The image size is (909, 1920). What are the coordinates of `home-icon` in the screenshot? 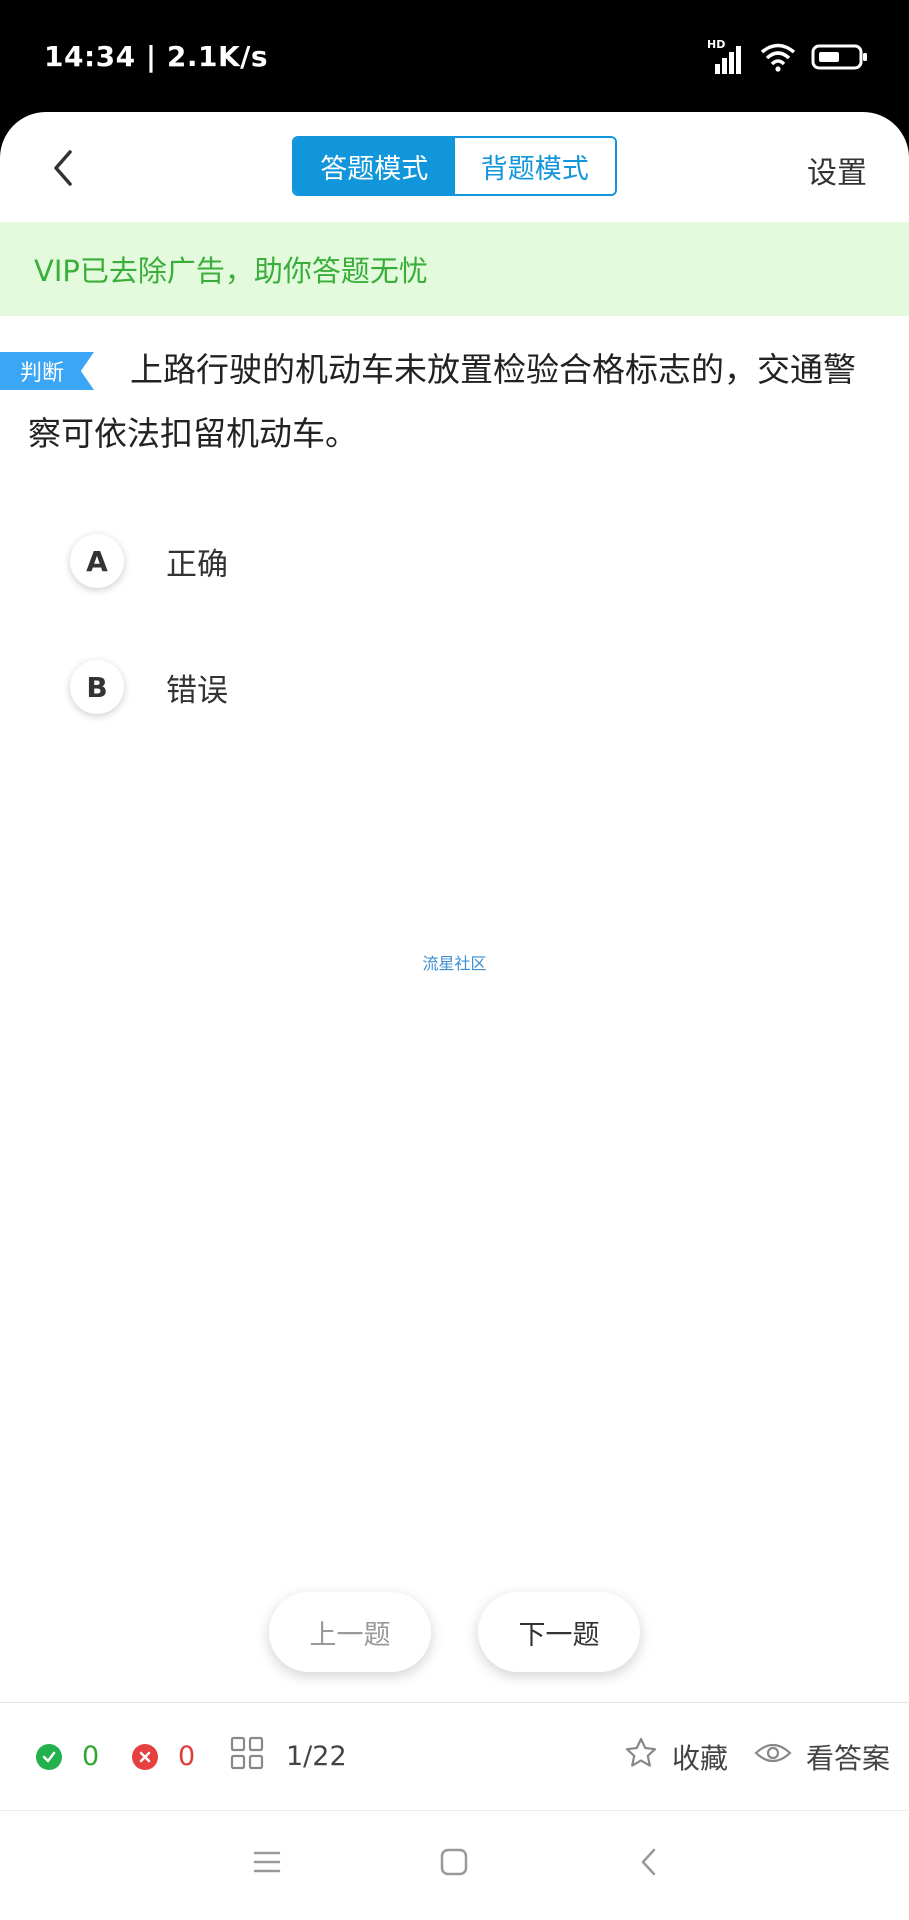 It's located at (454, 1864).